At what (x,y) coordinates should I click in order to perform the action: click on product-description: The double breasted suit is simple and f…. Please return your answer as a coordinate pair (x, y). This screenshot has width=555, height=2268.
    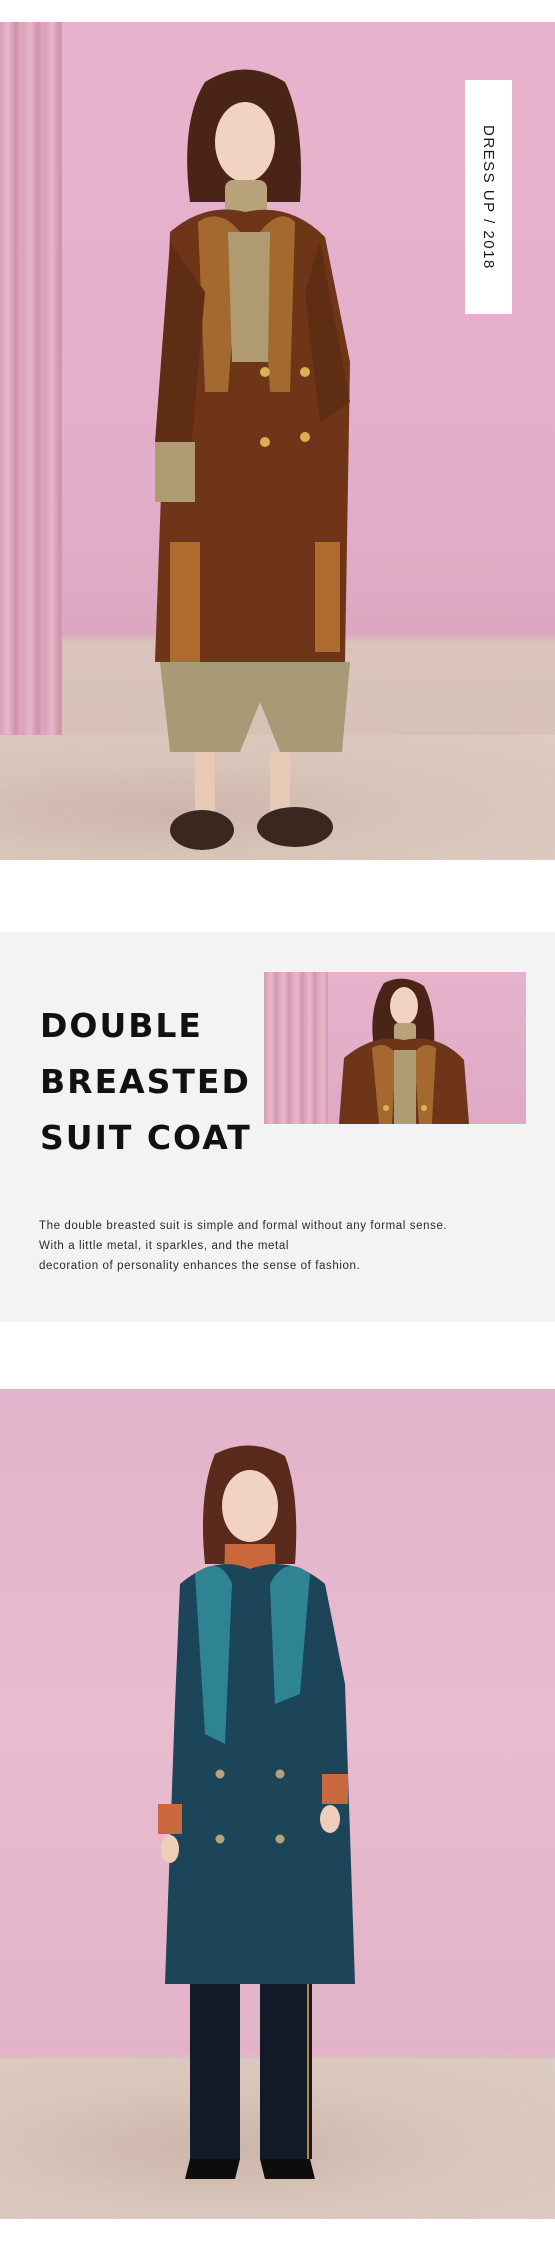
    Looking at the image, I should click on (279, 1246).